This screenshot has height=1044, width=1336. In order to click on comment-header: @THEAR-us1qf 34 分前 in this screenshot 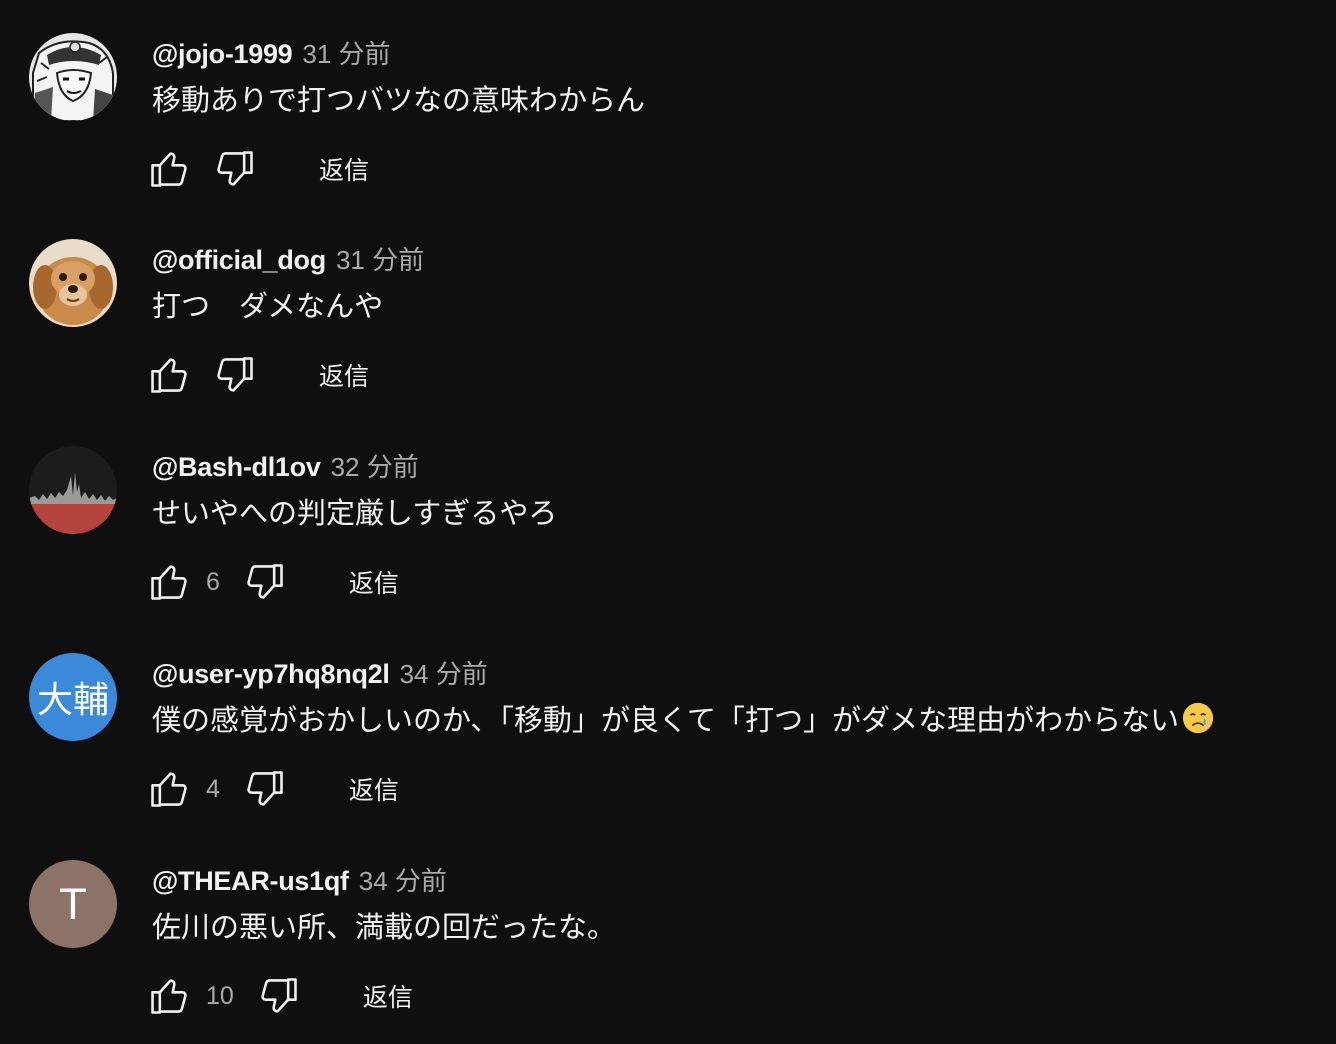, I will do `click(299, 879)`.